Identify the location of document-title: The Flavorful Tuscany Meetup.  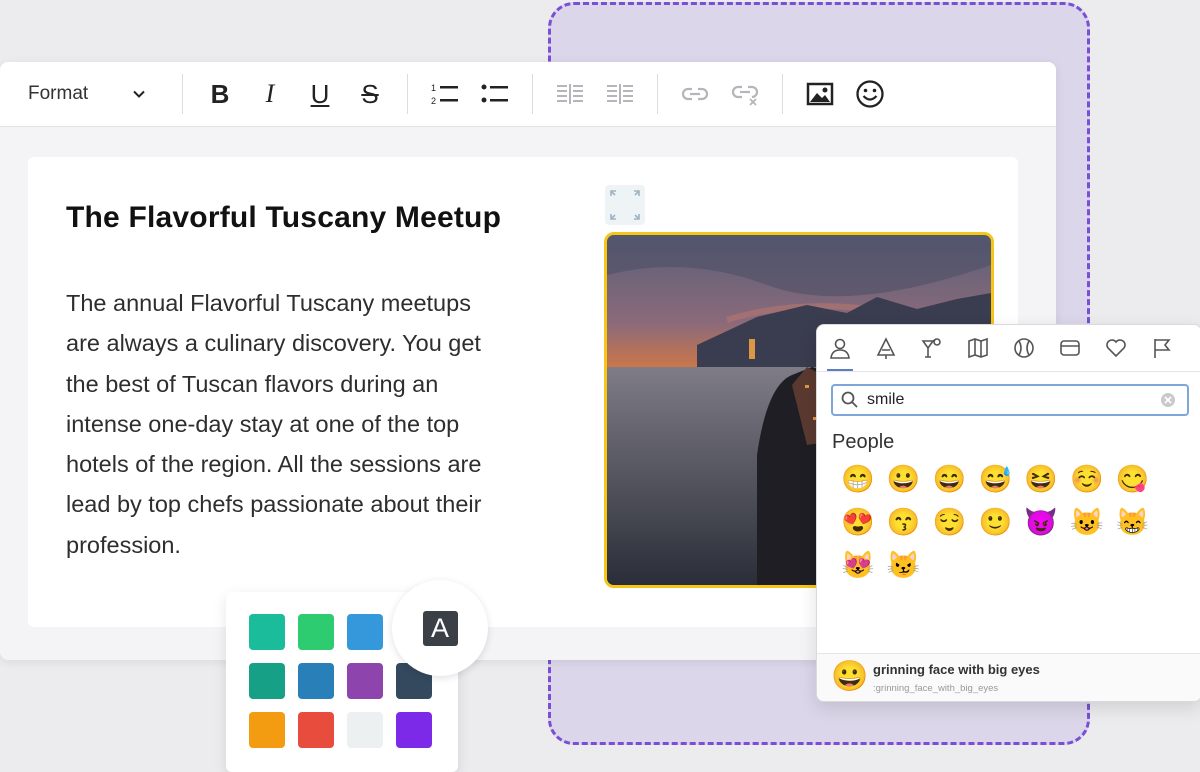
(284, 217).